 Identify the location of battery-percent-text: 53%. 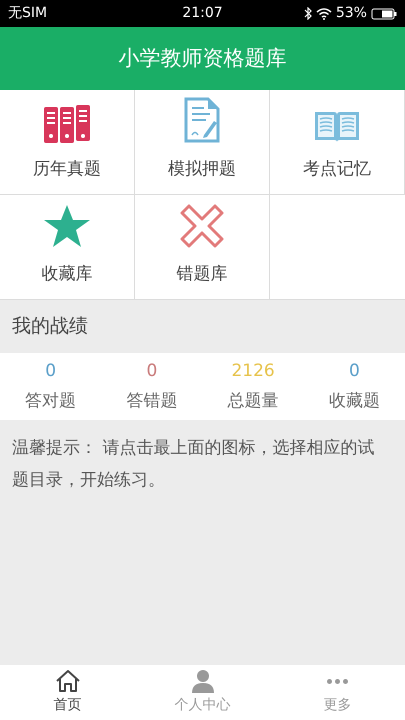
(351, 13).